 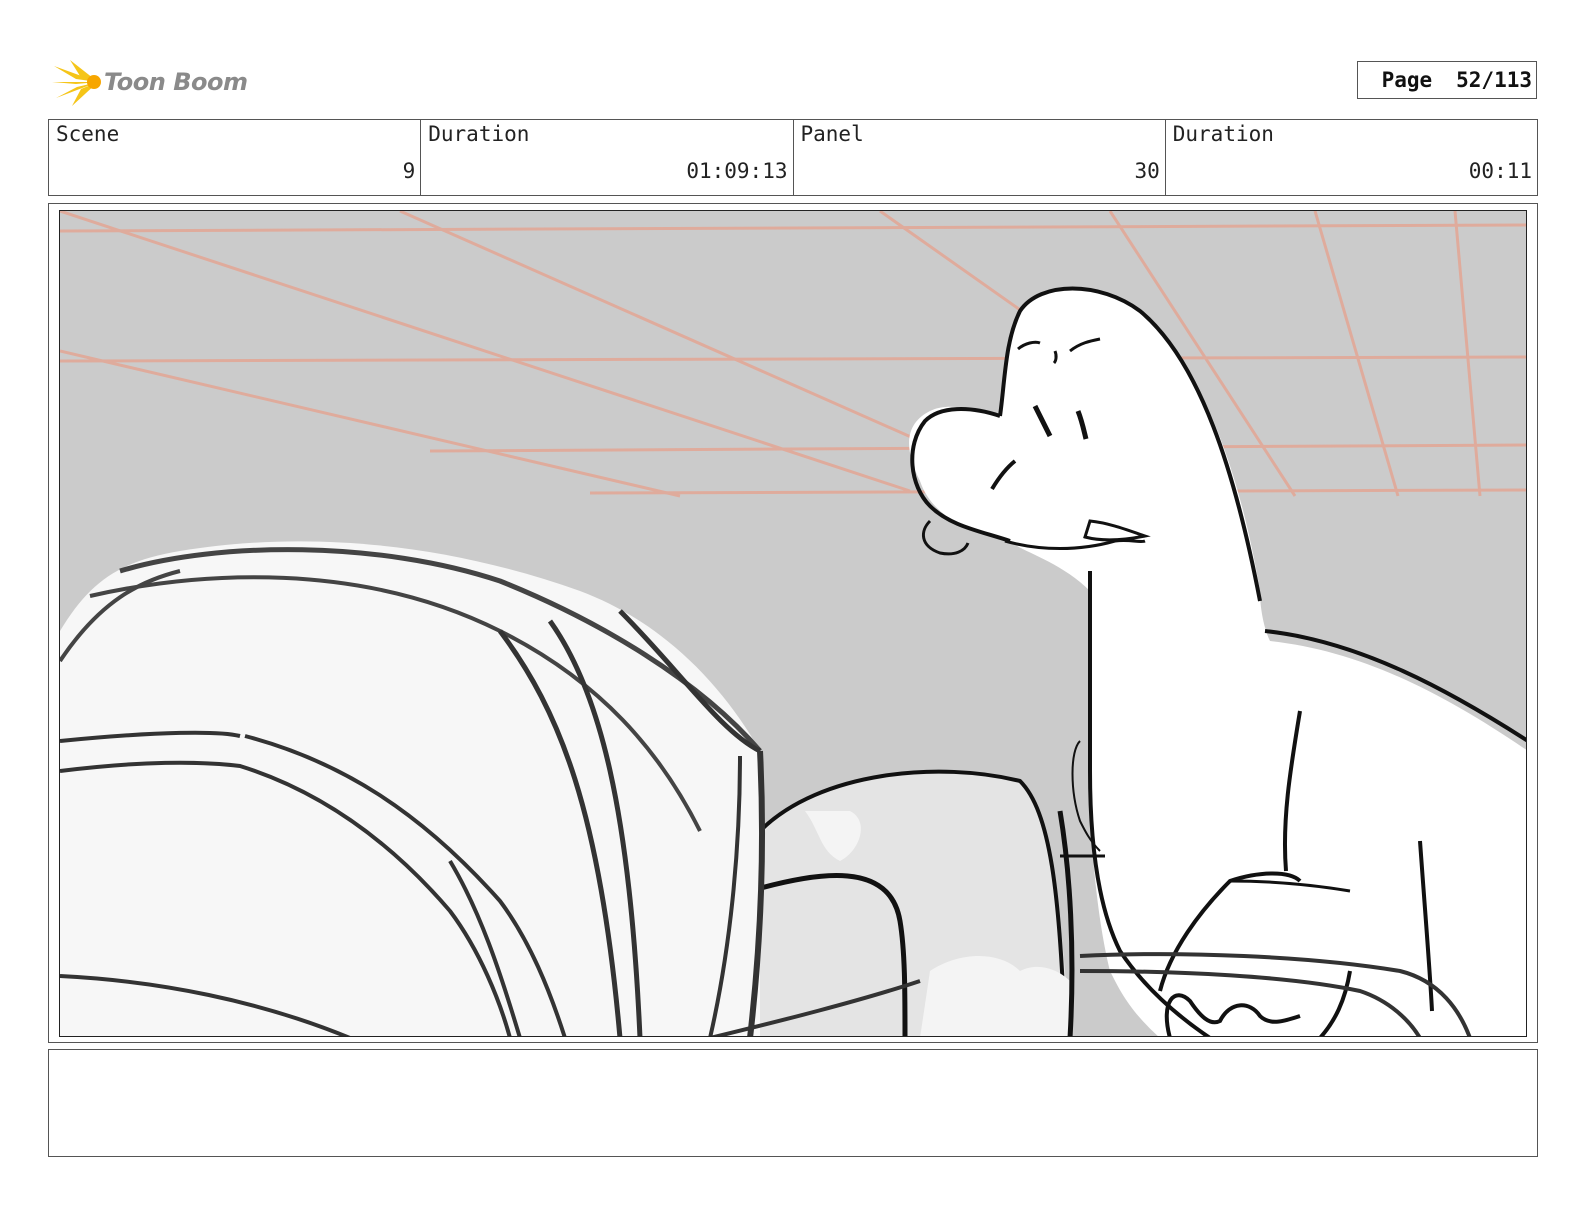 I want to click on scene-duration-value: 01:09:13, so click(x=737, y=171).